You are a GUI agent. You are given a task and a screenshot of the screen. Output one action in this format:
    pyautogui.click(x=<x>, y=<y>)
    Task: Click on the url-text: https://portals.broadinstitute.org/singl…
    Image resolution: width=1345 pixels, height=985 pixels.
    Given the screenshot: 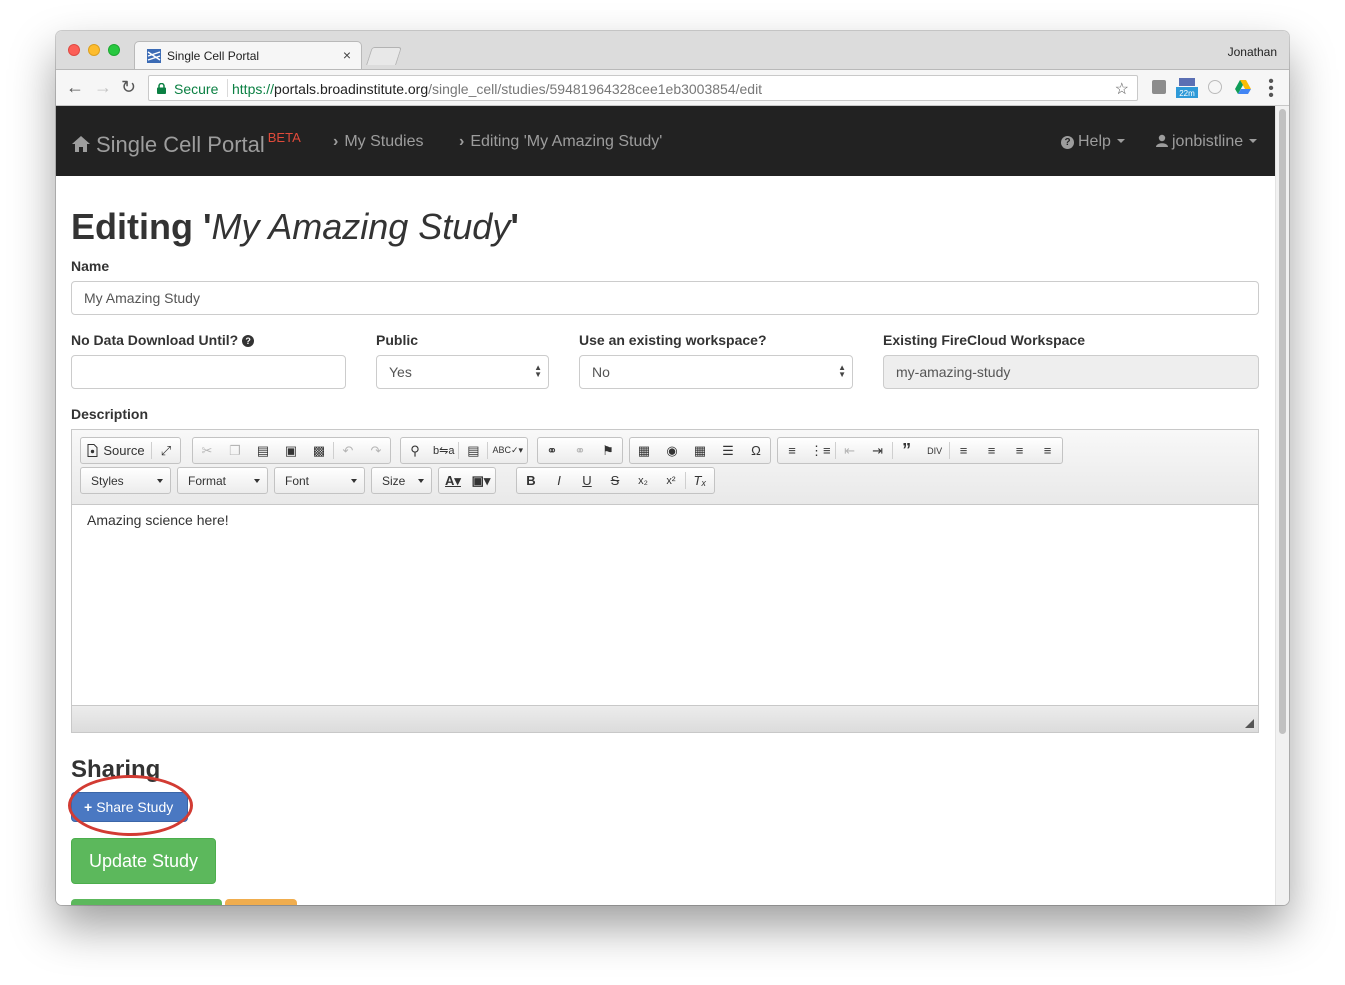 What is the action you would take?
    pyautogui.click(x=497, y=89)
    